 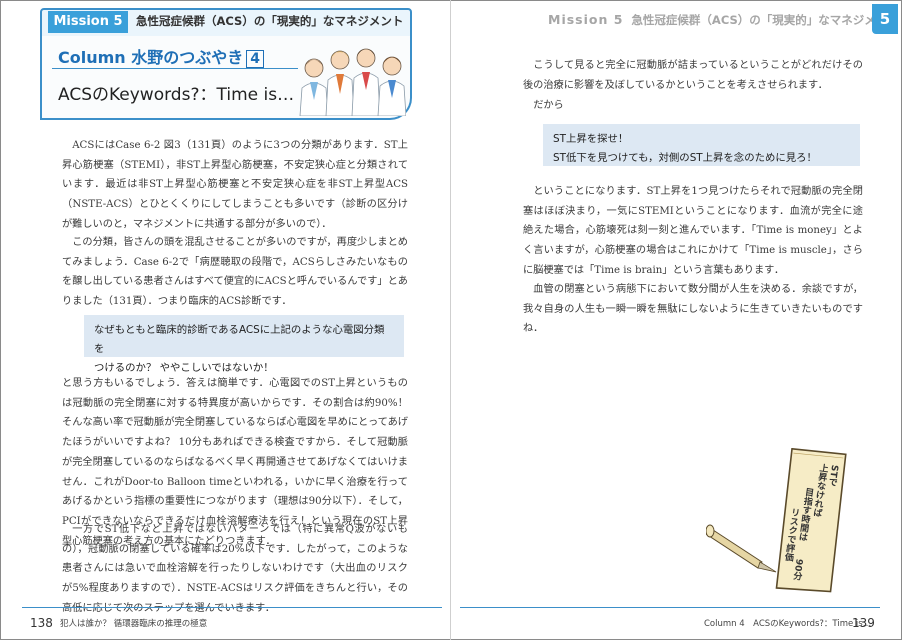 What do you see at coordinates (88, 22) in the screenshot?
I see `left-mission-label: Mission 5` at bounding box center [88, 22].